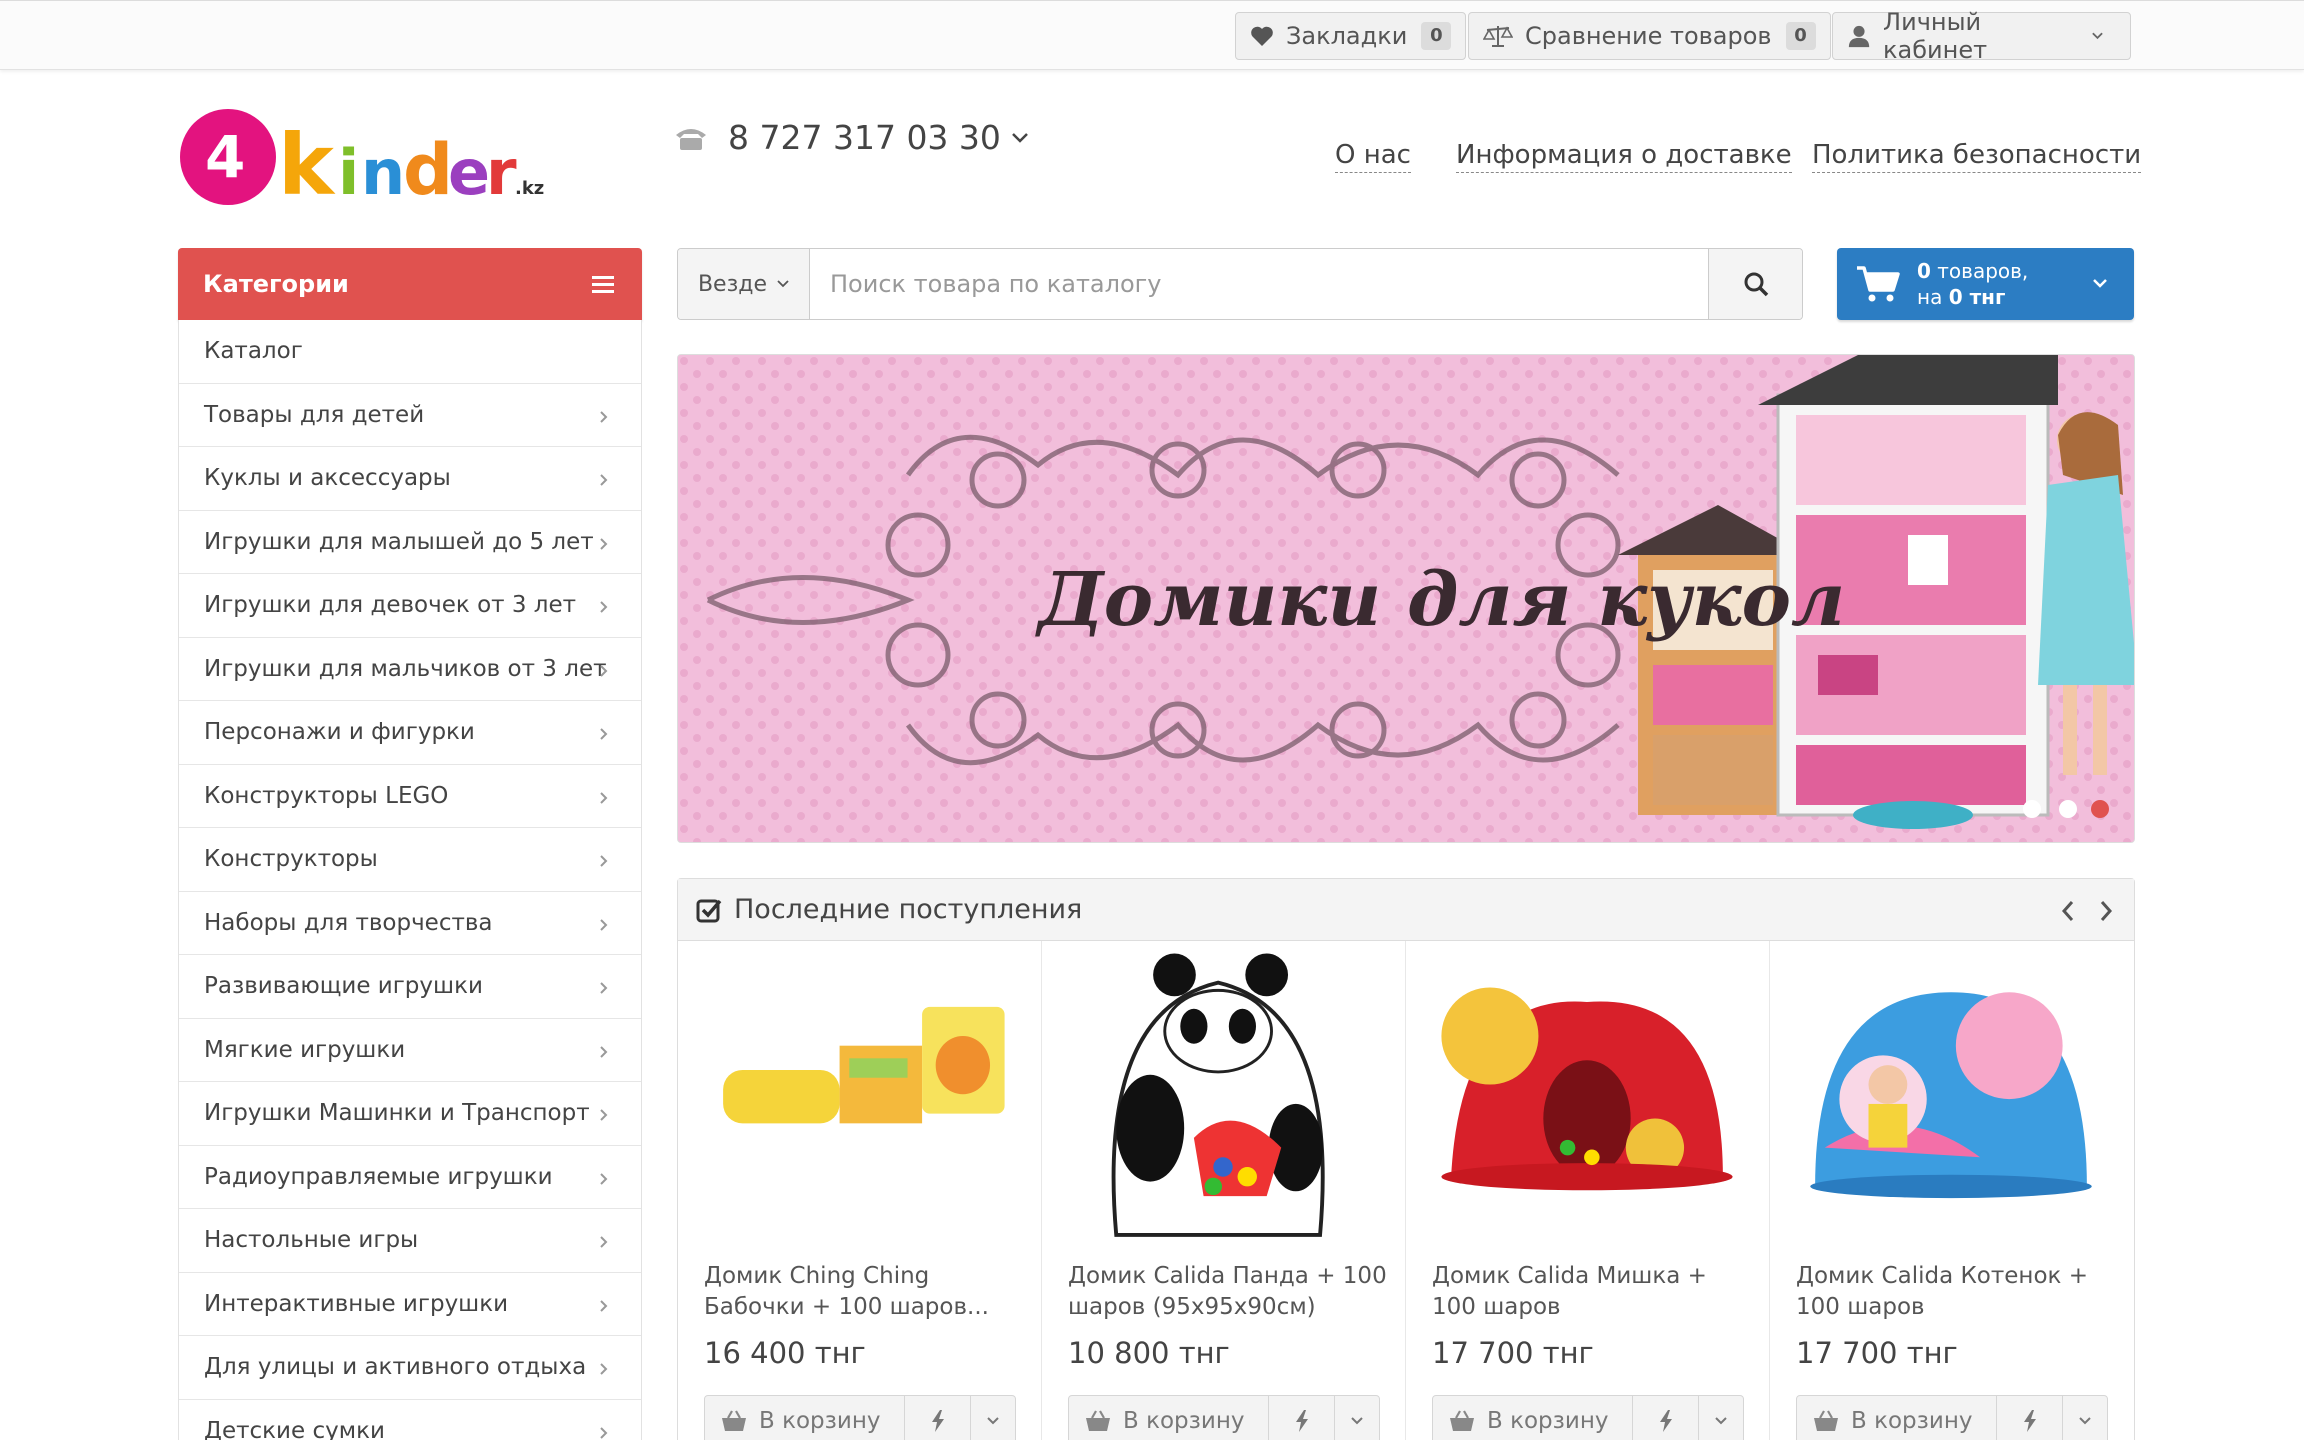 This screenshot has height=1440, width=2304. Describe the element at coordinates (410, 1368) in the screenshot. I see `sidebar-category-item: Для улицы и активного отдыха` at that location.